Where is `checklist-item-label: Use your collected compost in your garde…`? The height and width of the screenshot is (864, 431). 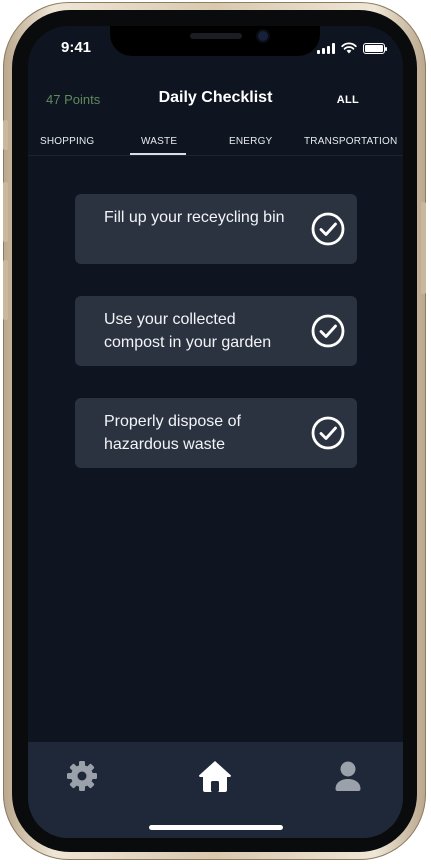 checklist-item-label: Use your collected compost in your garde… is located at coordinates (188, 331).